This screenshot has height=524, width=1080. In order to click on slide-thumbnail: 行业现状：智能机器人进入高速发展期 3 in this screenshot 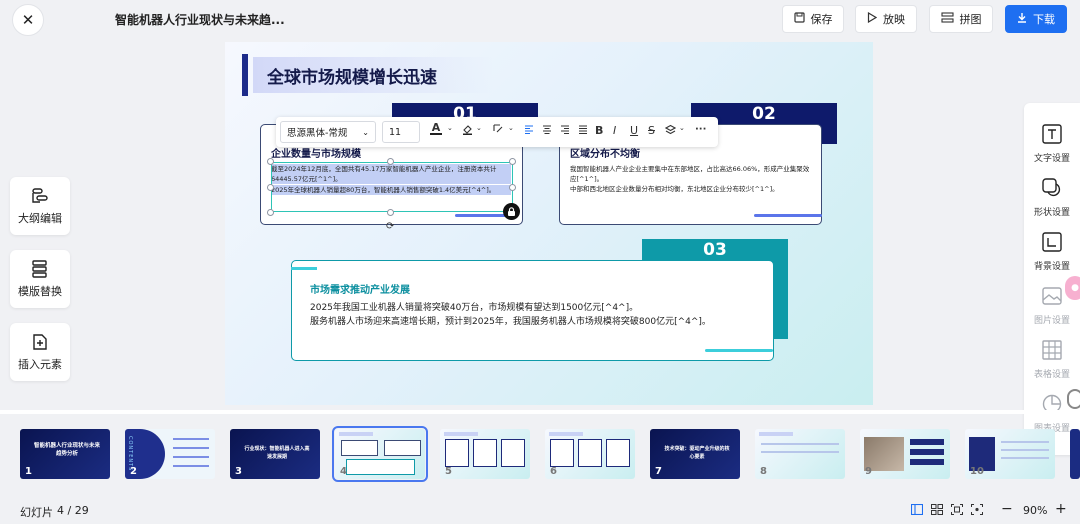, I will do `click(275, 454)`.